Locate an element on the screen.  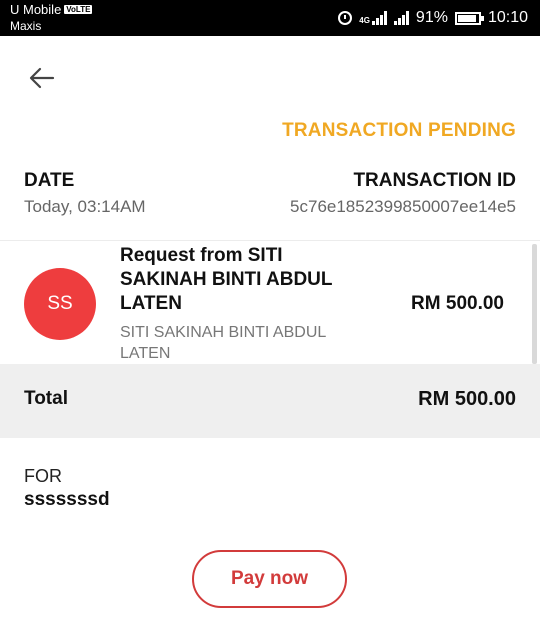
battery-icon is located at coordinates (469, 18).